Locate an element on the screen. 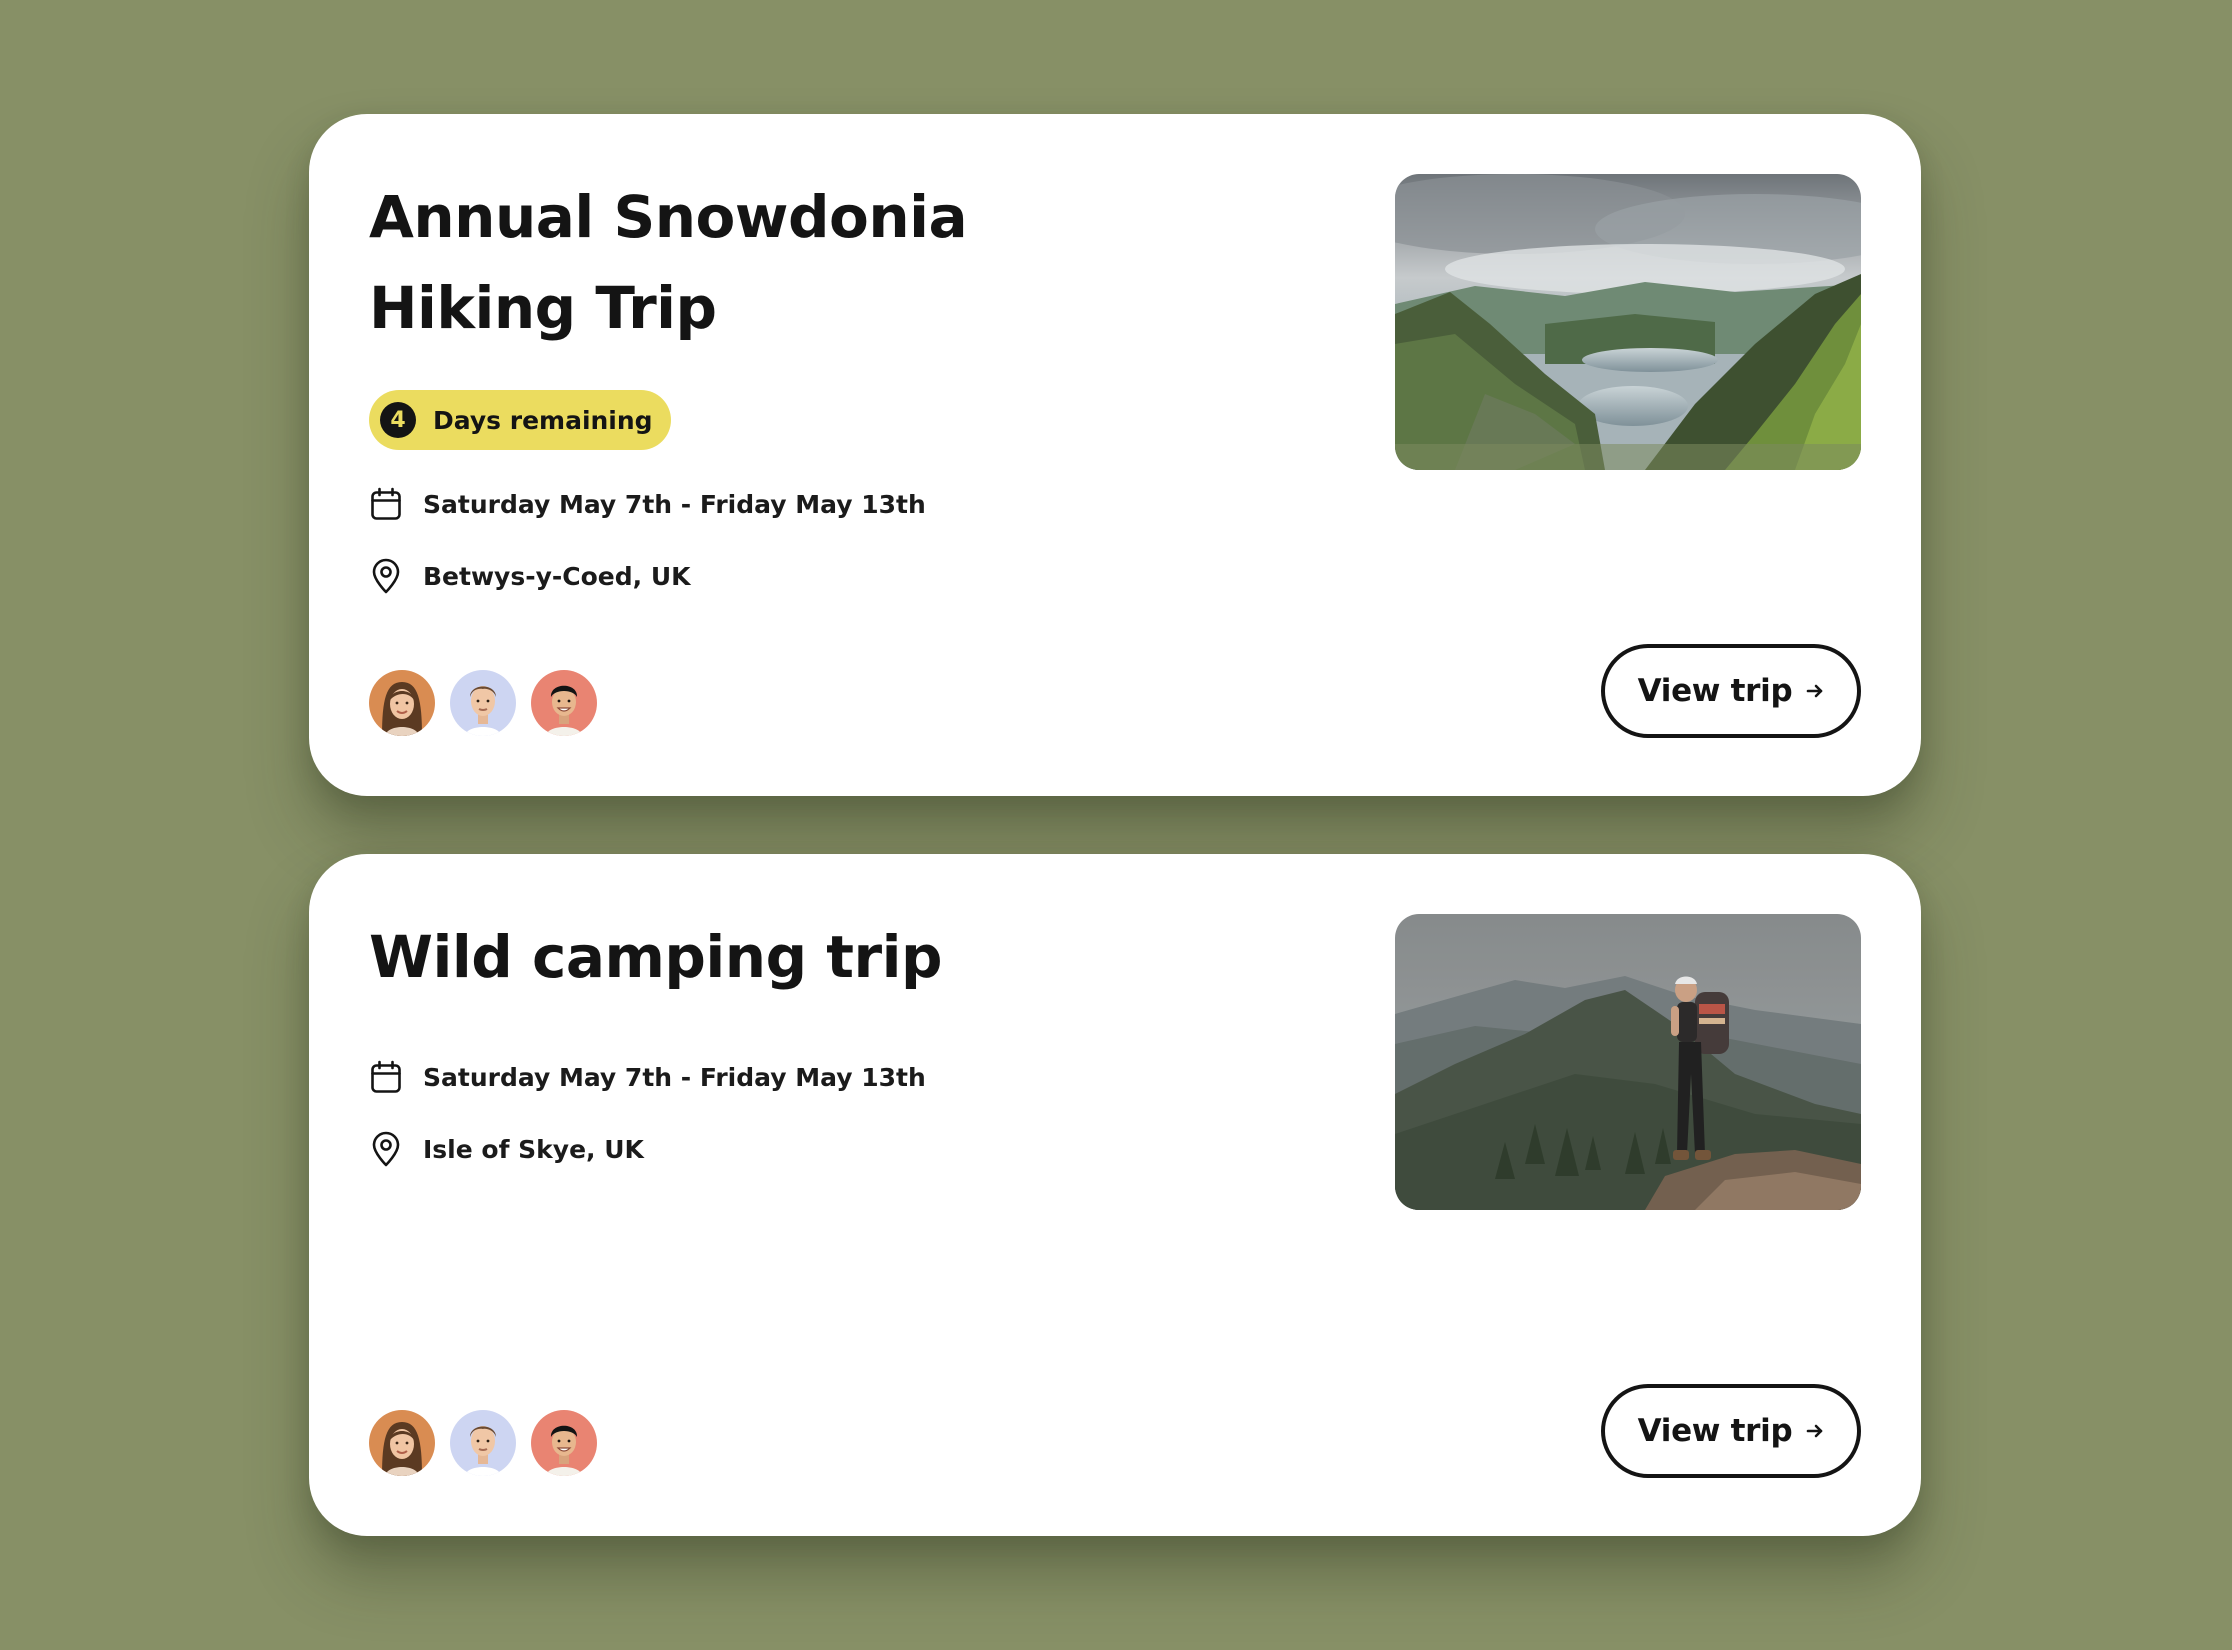  hiker-on-mountain-photo is located at coordinates (1628, 1062).